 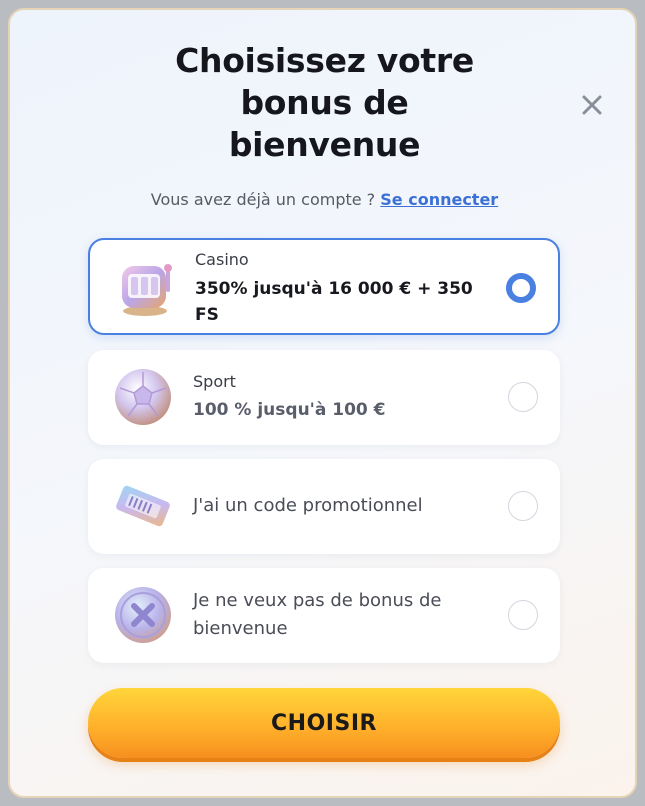 What do you see at coordinates (324, 397) in the screenshot?
I see `bonus-option-sport: Sport 100 % jusqu'à 100 €` at bounding box center [324, 397].